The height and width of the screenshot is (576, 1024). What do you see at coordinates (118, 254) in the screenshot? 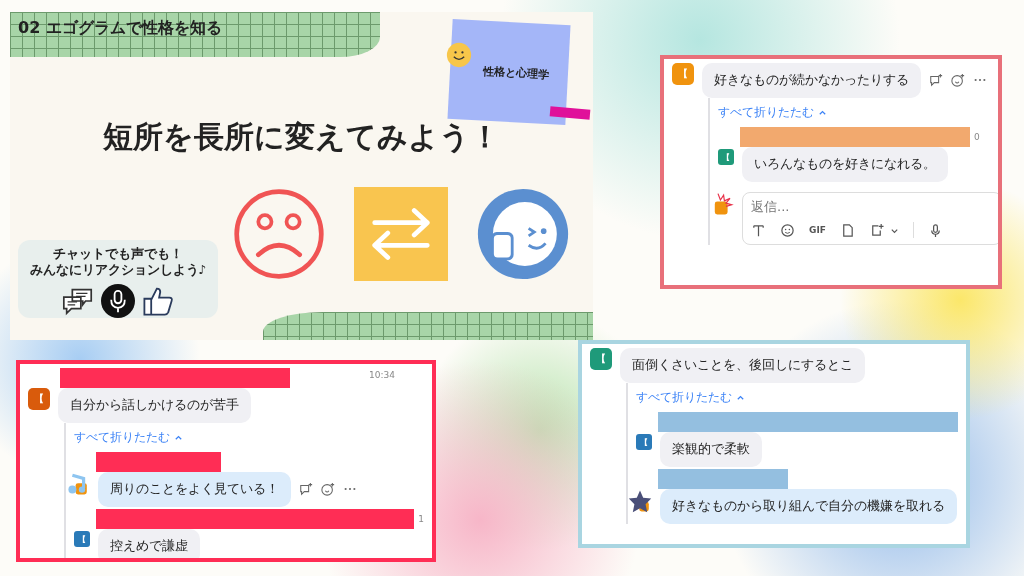
I see `reaction-prompt: チャットでも声でも！` at bounding box center [118, 254].